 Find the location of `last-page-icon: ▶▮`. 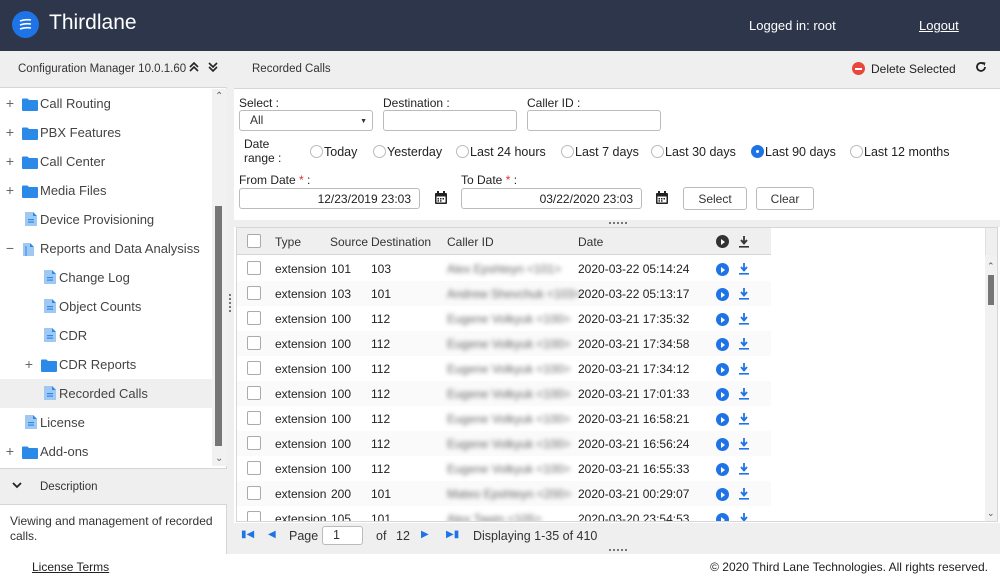

last-page-icon: ▶▮ is located at coordinates (452, 534).